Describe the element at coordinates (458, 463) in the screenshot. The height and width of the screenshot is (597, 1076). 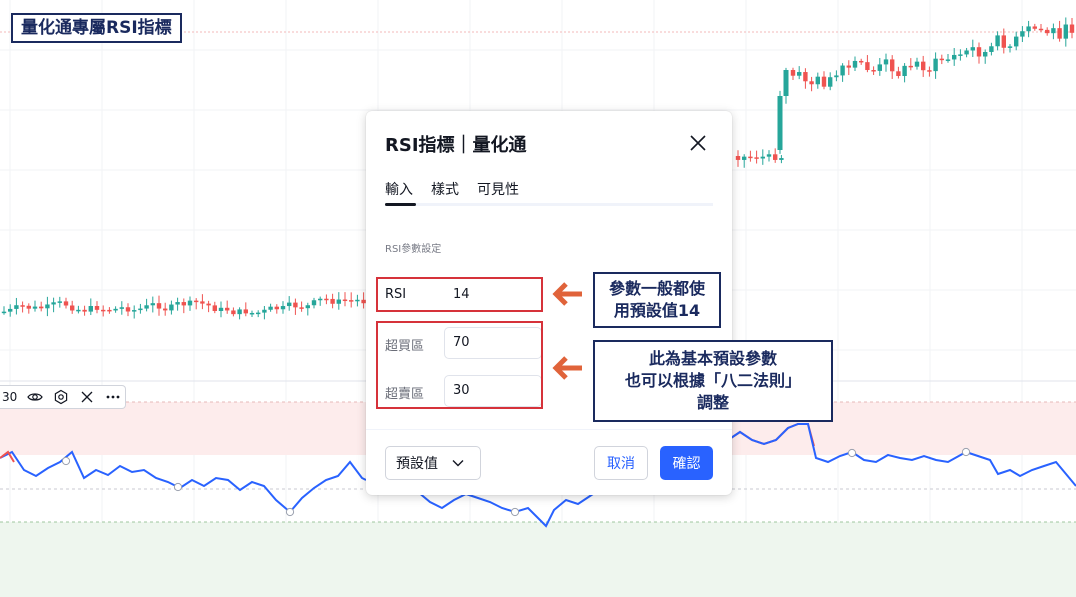
I see `chevron-down-icon` at that location.